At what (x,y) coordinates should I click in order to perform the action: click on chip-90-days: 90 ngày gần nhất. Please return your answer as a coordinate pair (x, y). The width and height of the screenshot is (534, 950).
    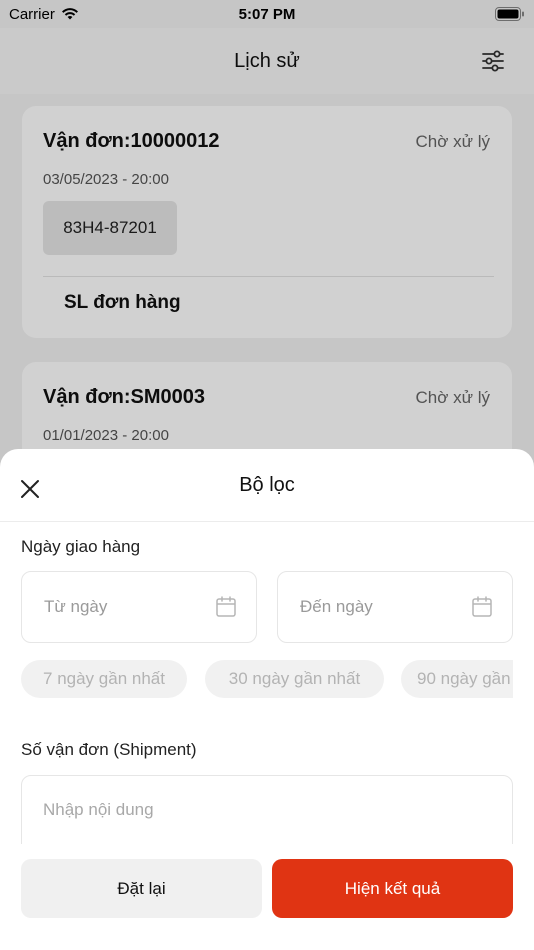
    Looking at the image, I should click on (457, 679).